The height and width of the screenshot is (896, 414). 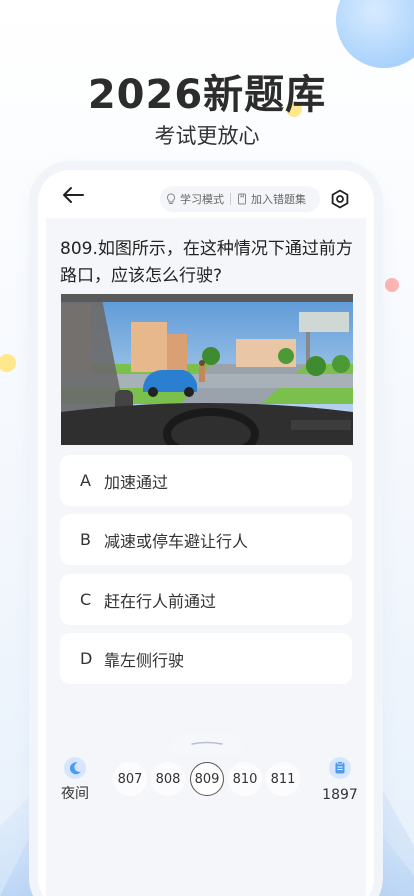 What do you see at coordinates (171, 198) in the screenshot?
I see `bulb-icon` at bounding box center [171, 198].